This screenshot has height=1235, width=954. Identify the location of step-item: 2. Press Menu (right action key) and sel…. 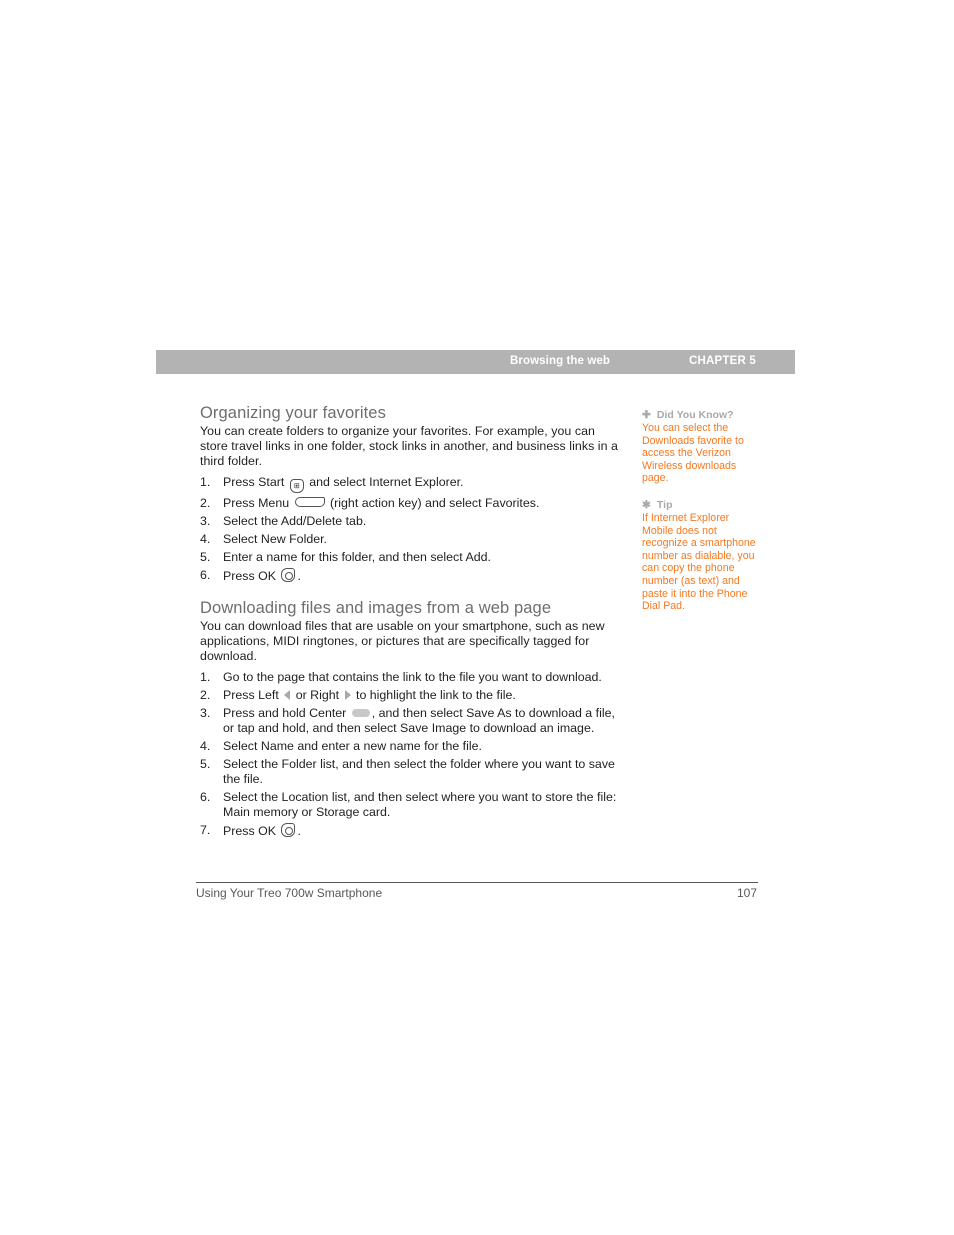
(412, 503).